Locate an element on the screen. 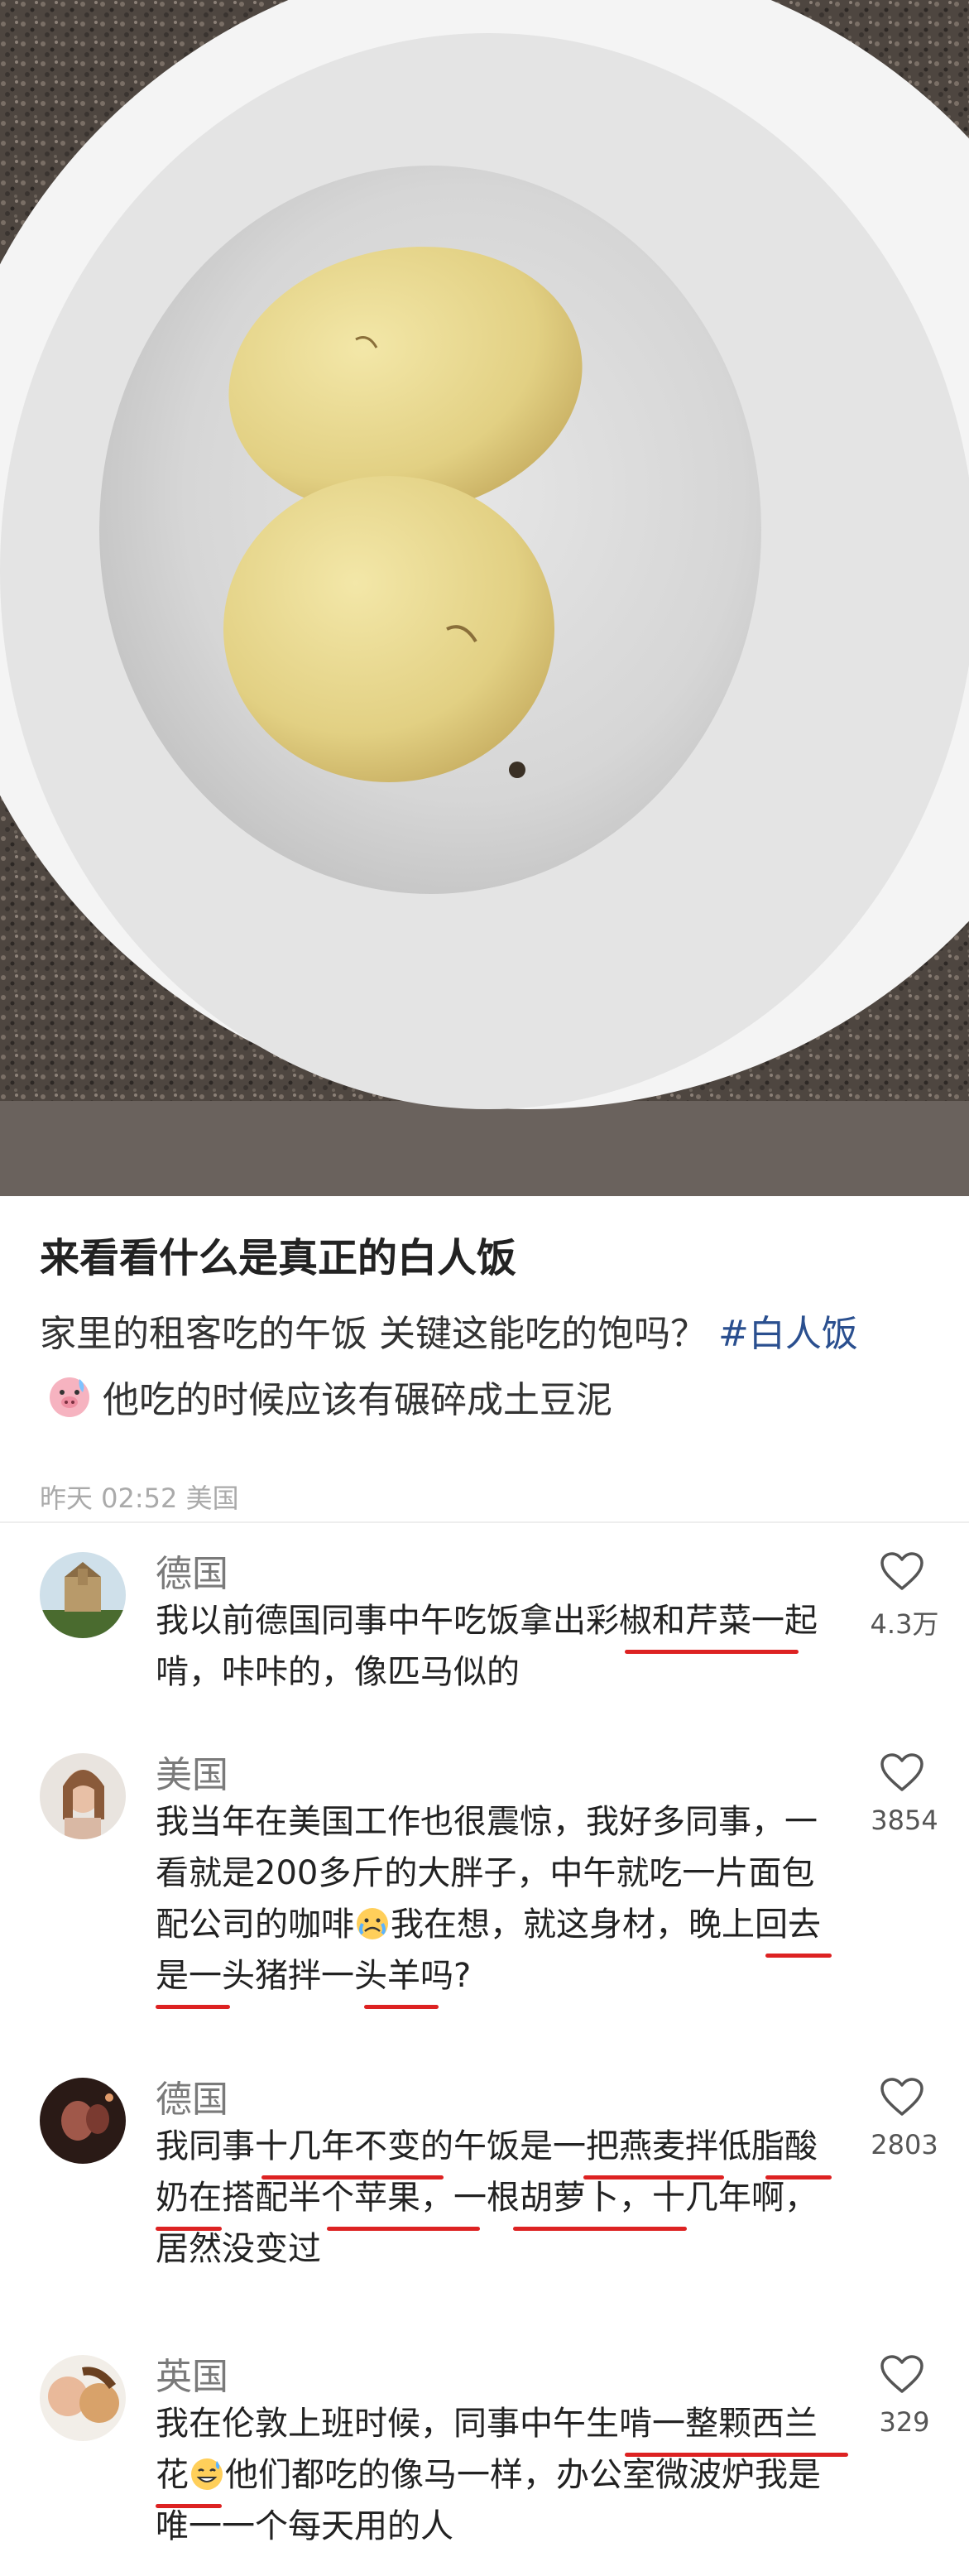 The image size is (969, 2576). like-count: 4.3万 is located at coordinates (904, 1624).